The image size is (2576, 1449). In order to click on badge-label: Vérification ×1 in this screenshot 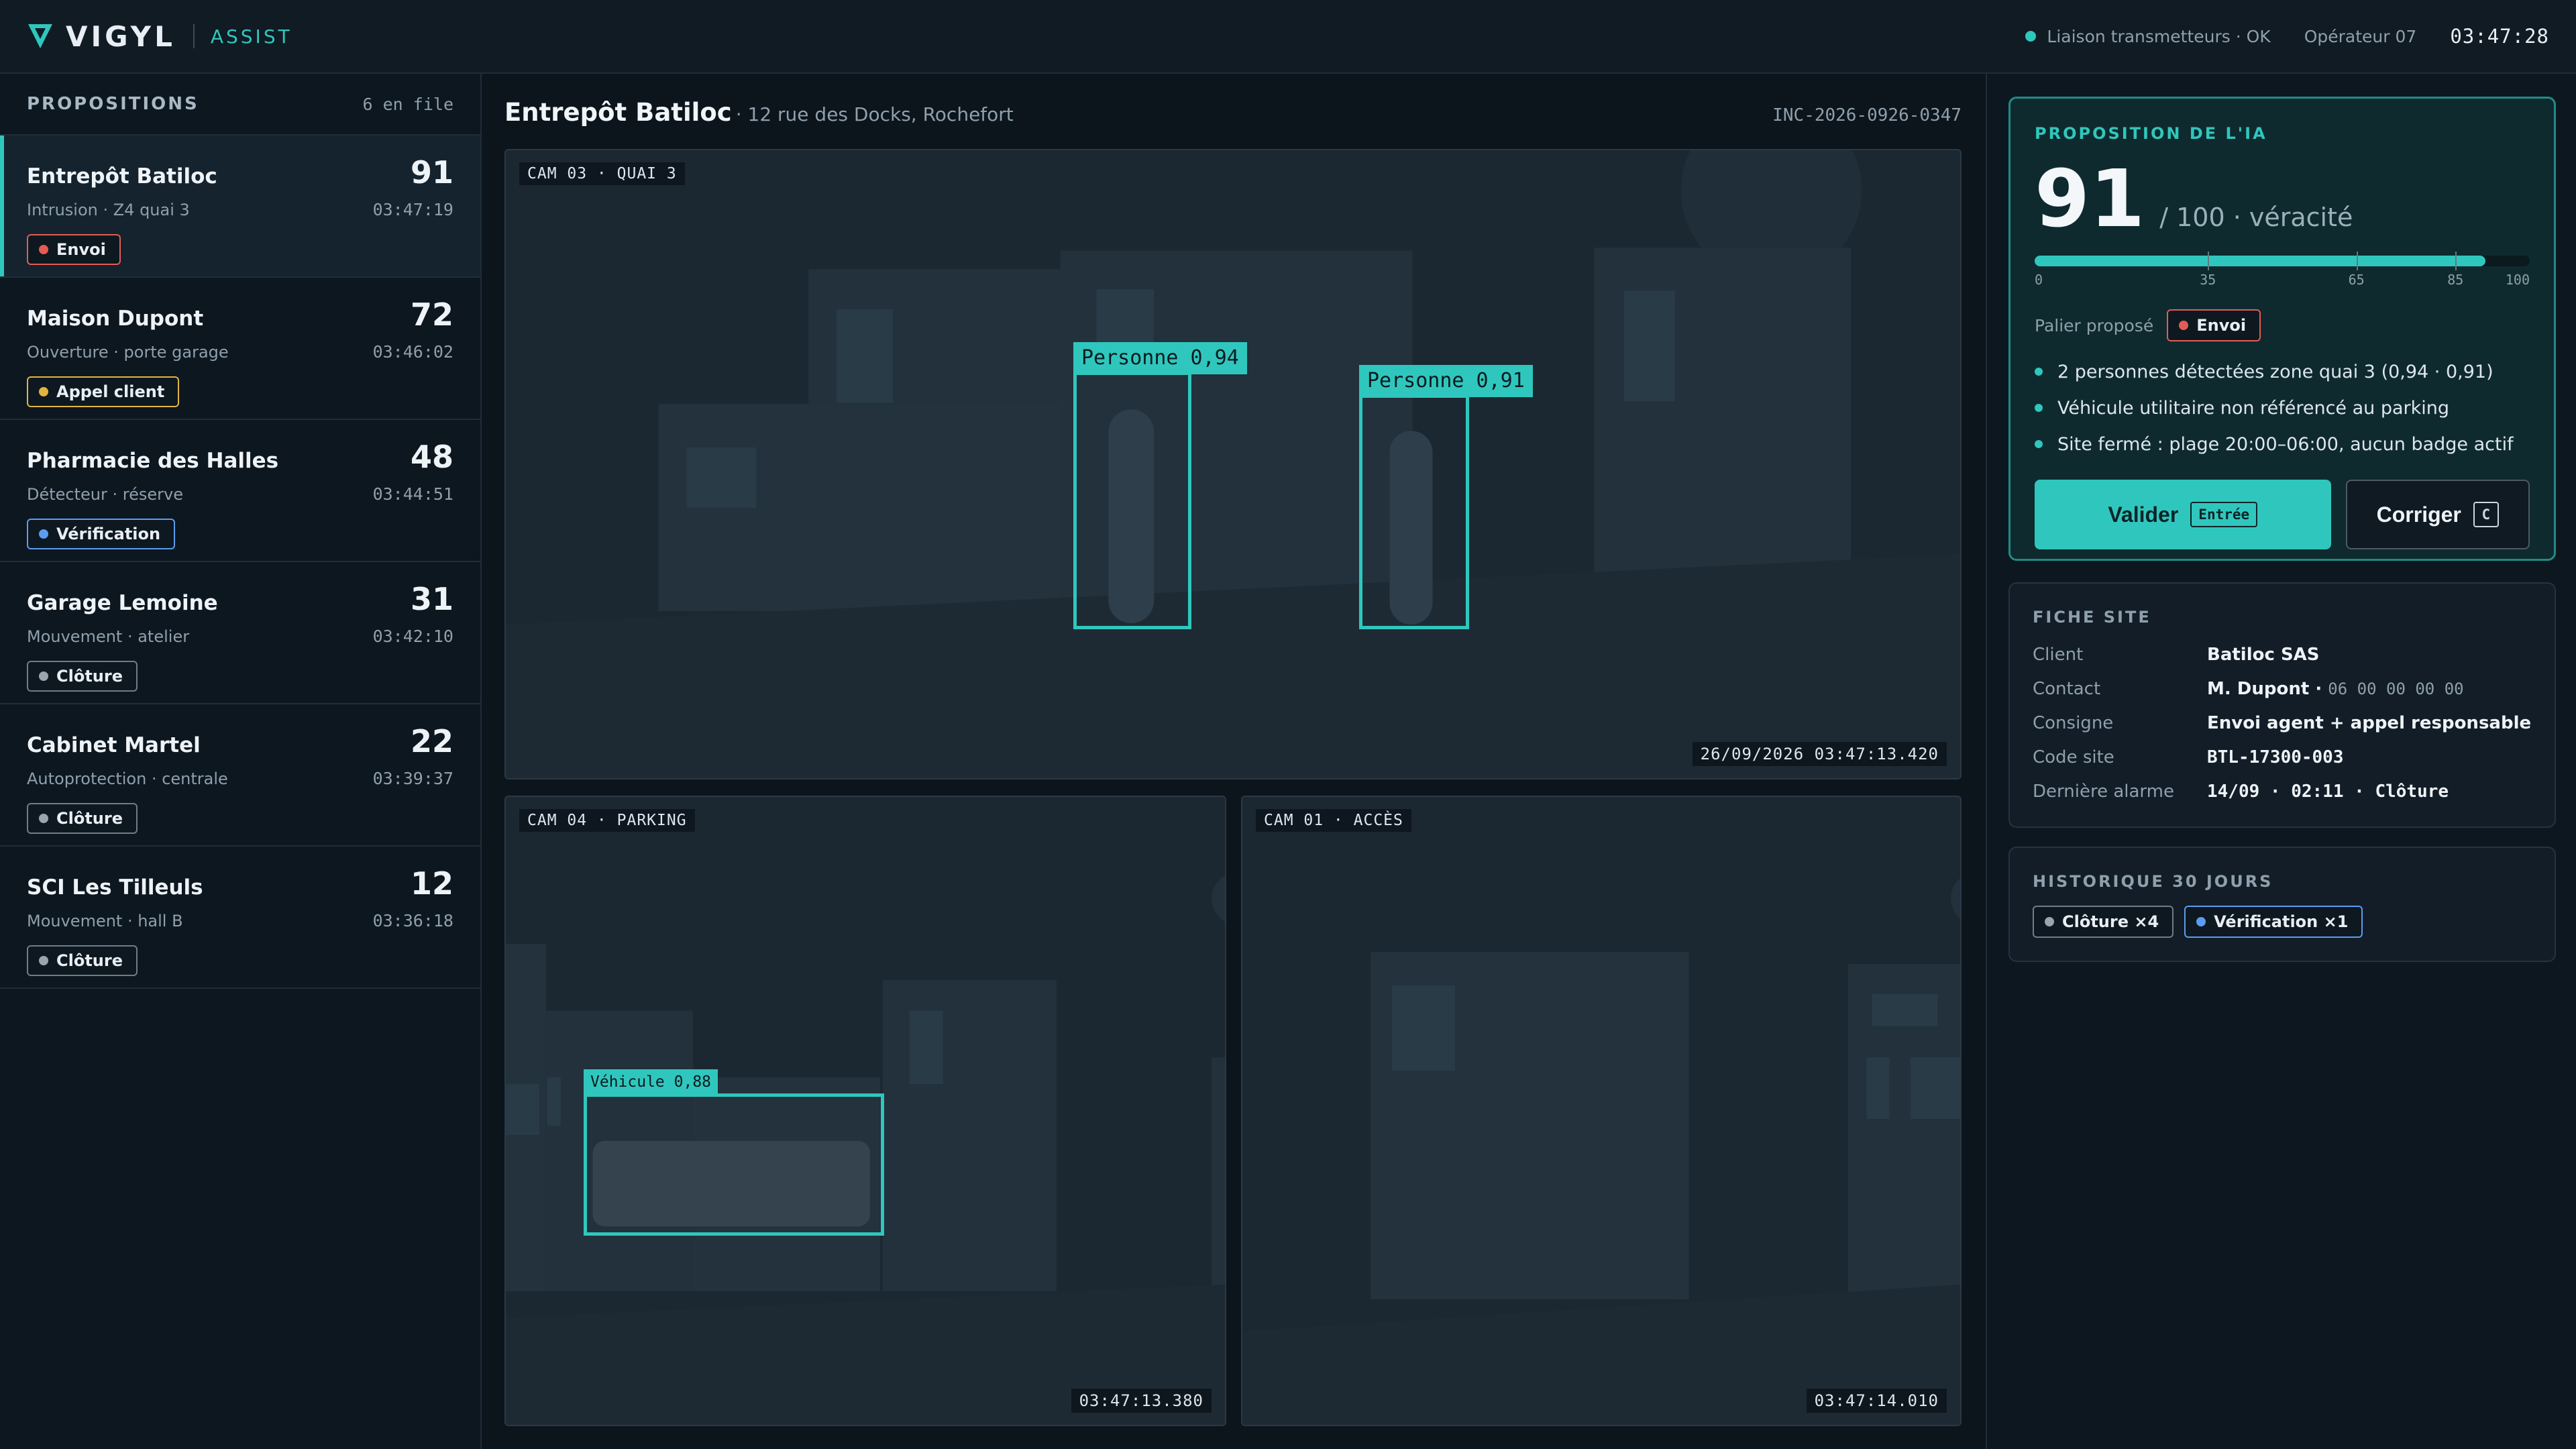, I will do `click(2281, 921)`.